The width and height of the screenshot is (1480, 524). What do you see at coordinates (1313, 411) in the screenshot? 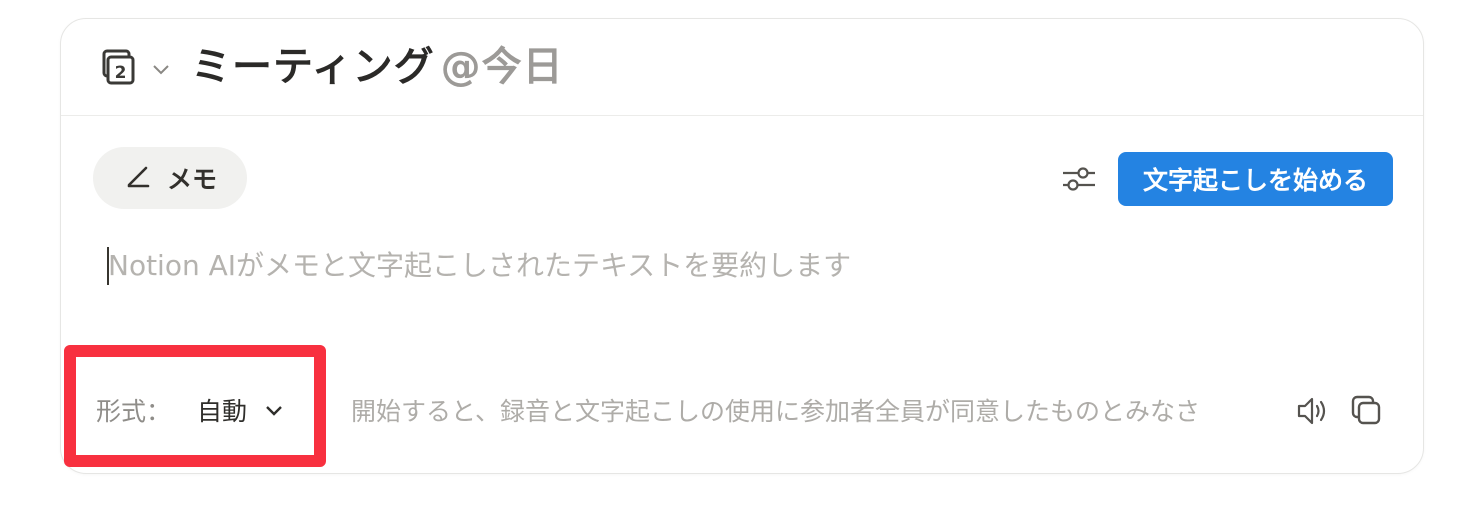
I see `speaker-icon` at bounding box center [1313, 411].